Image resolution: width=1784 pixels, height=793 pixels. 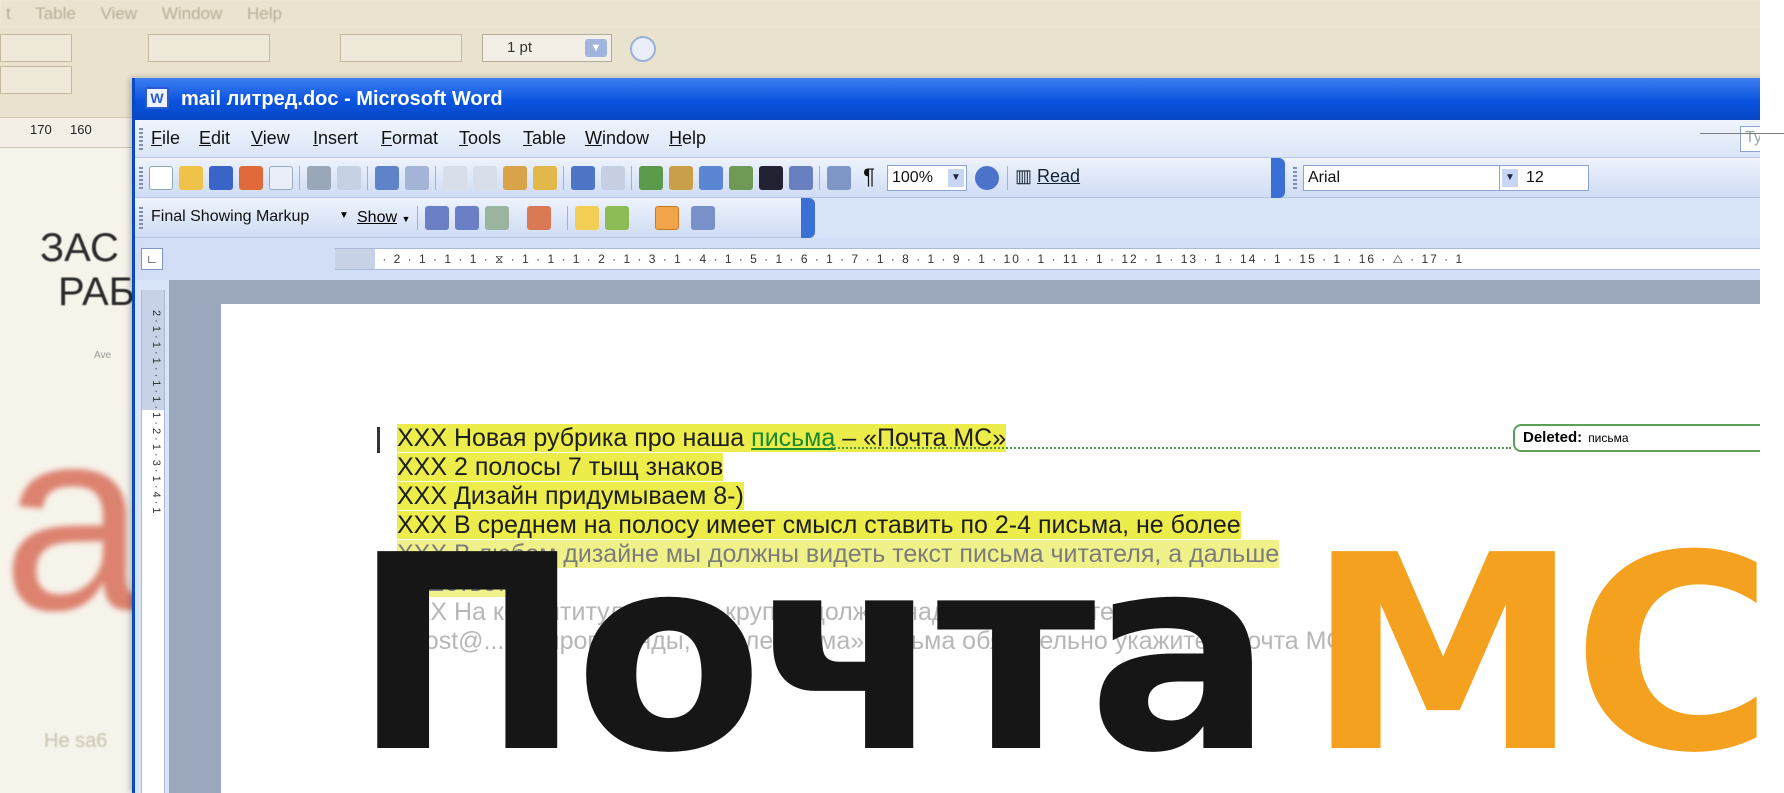 I want to click on research-icon, so click(x=417, y=178).